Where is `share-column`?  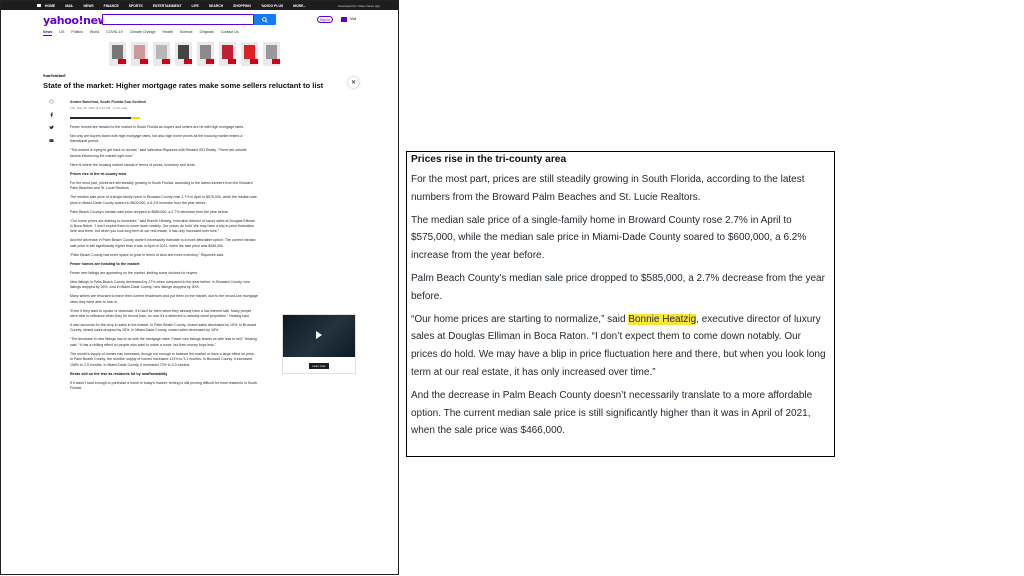 share-column is located at coordinates (52, 125).